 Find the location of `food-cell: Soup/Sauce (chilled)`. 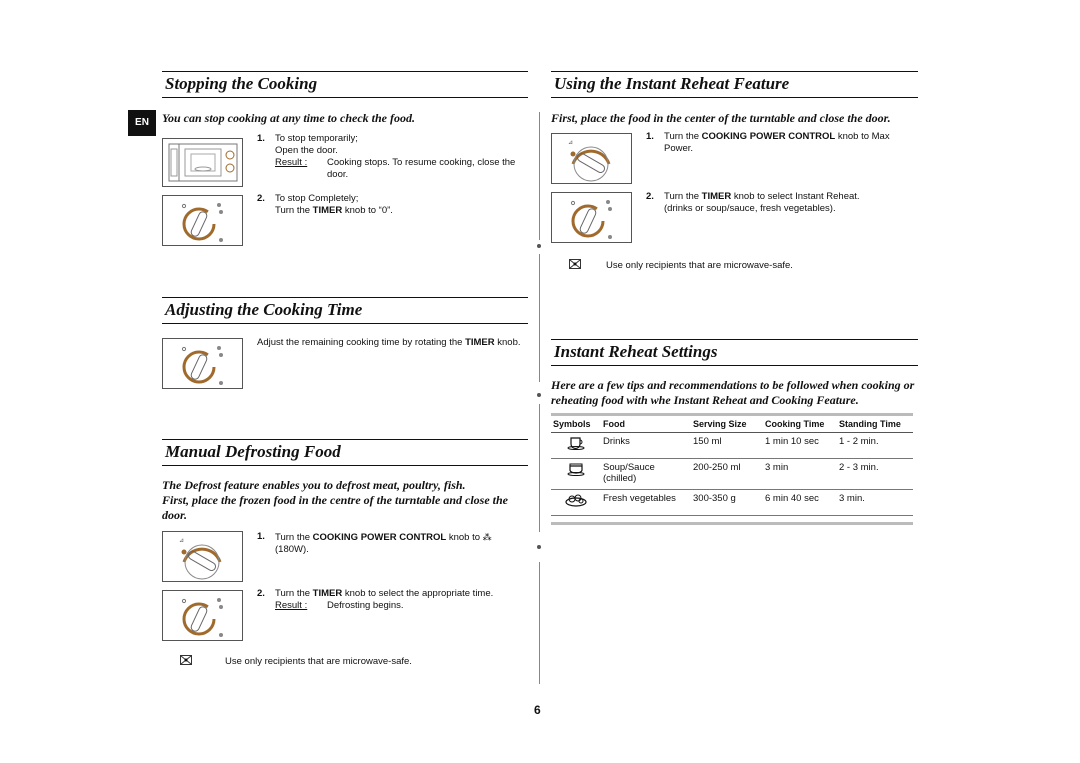

food-cell: Soup/Sauce (chilled) is located at coordinates (646, 474).